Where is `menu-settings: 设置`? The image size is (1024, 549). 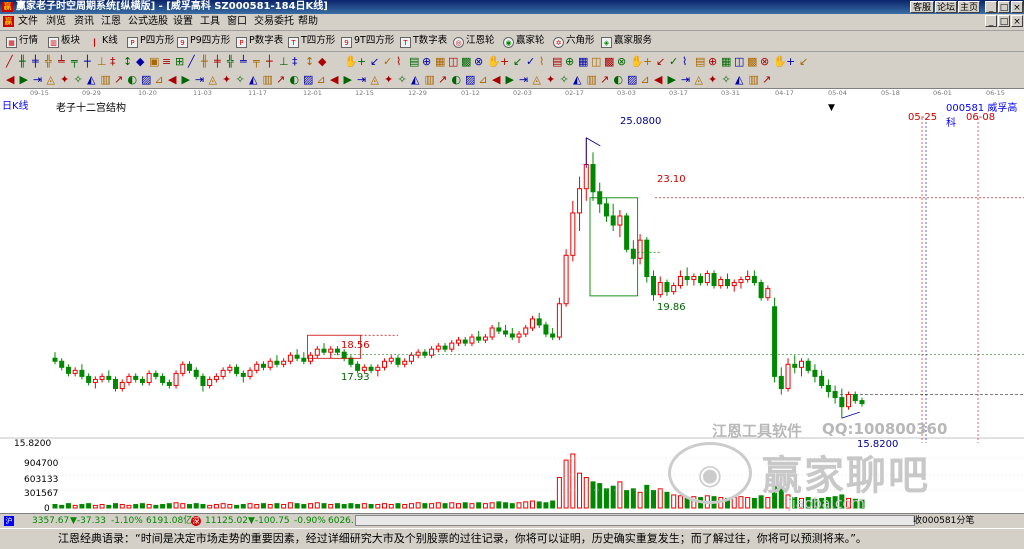
menu-settings: 设置 is located at coordinates (183, 22).